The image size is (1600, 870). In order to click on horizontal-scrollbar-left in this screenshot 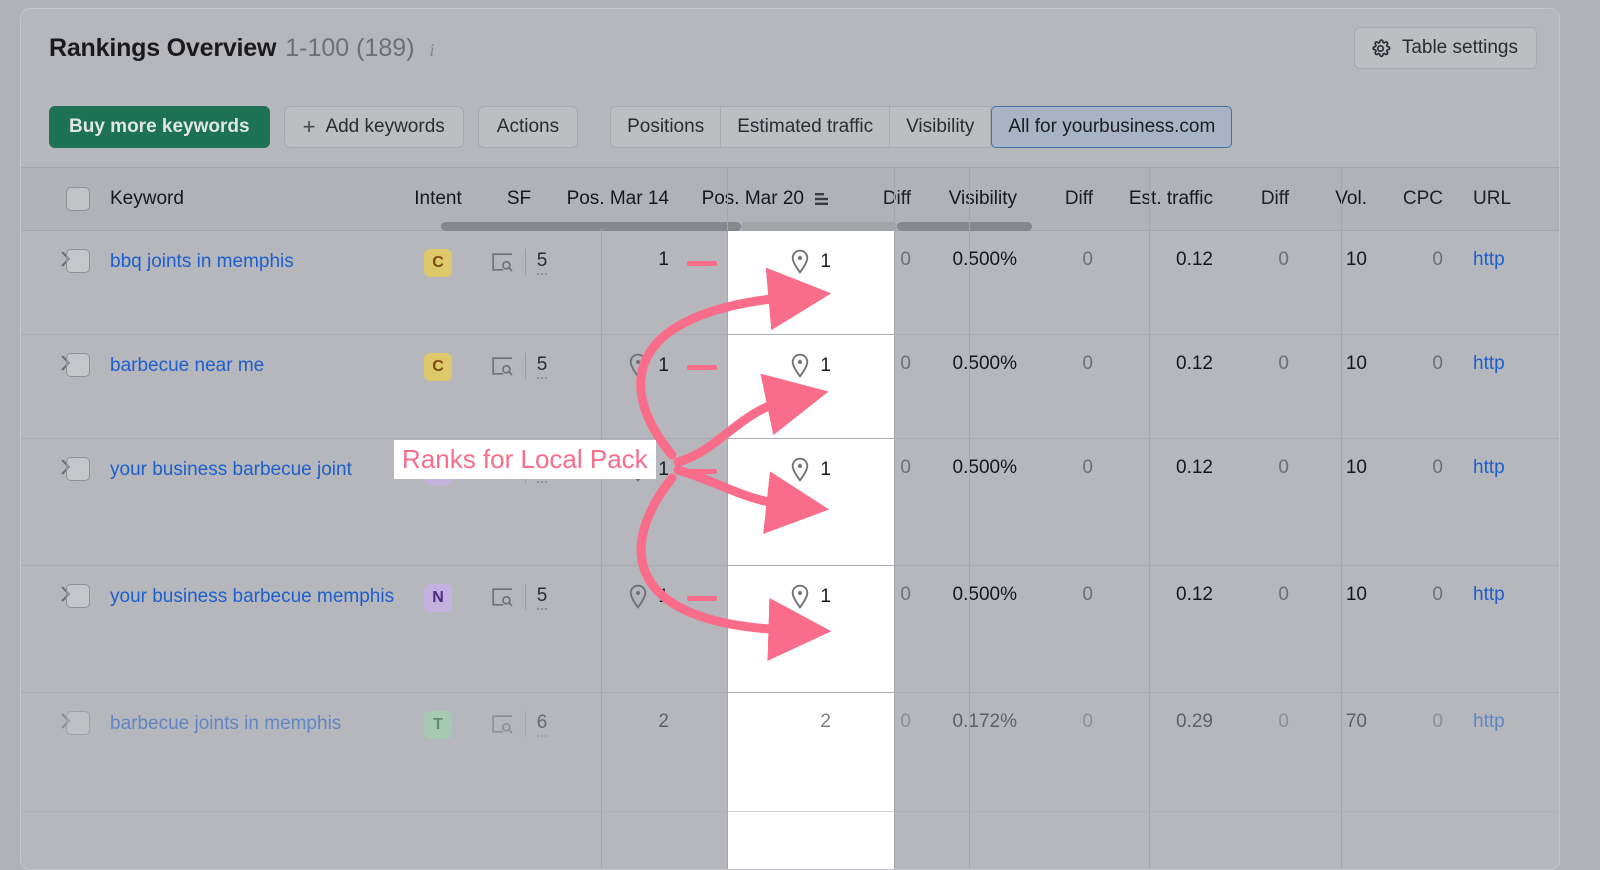, I will do `click(591, 226)`.